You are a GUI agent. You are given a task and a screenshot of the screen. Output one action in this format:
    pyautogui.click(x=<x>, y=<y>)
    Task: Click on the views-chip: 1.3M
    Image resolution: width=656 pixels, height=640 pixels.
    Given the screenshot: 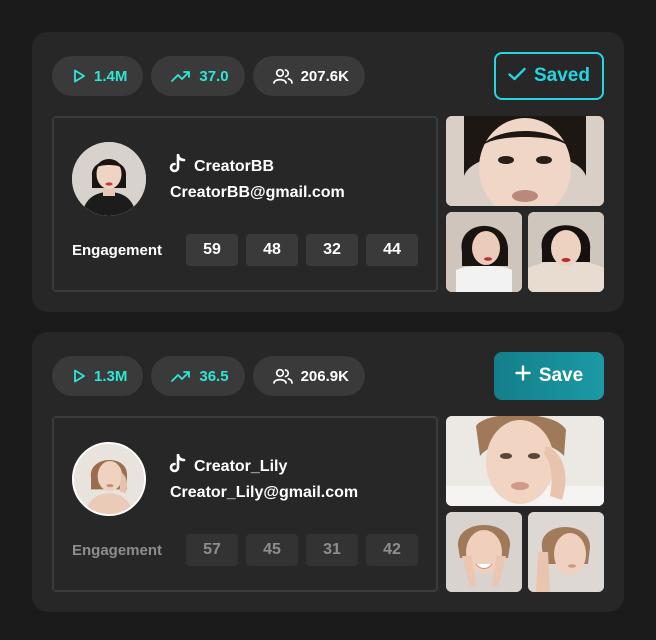 What is the action you would take?
    pyautogui.click(x=98, y=376)
    